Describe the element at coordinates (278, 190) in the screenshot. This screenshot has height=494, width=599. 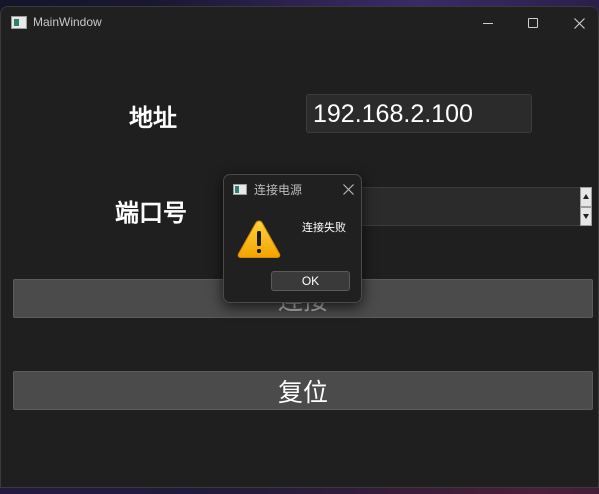
I see `dialog-title: 连接电源` at that location.